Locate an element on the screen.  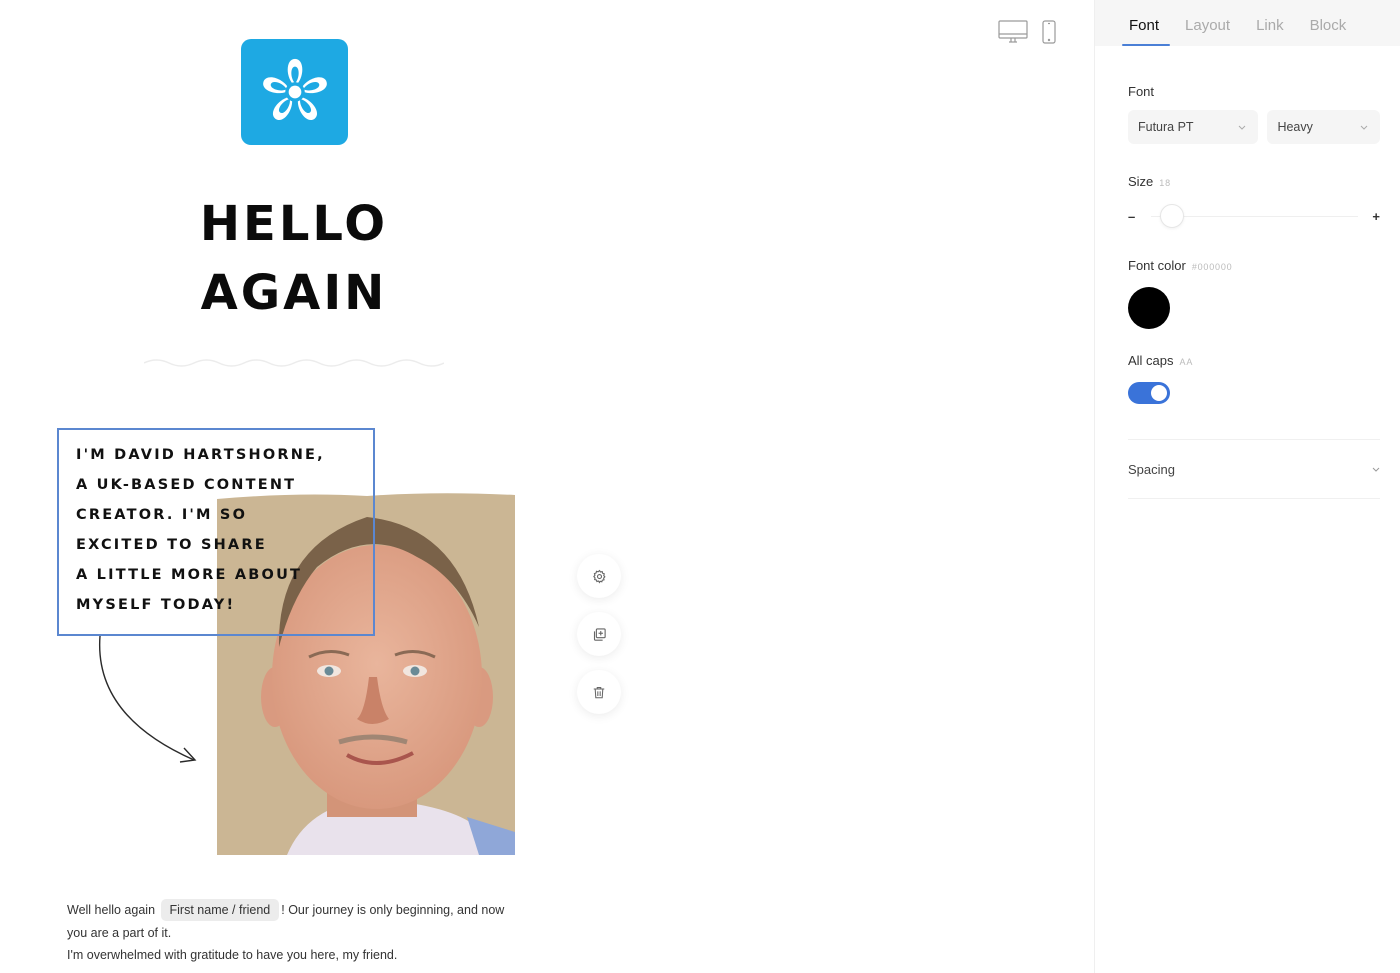
intro-text-line: I'M DAVID HARTSHORNE, is located at coordinates (200, 455).